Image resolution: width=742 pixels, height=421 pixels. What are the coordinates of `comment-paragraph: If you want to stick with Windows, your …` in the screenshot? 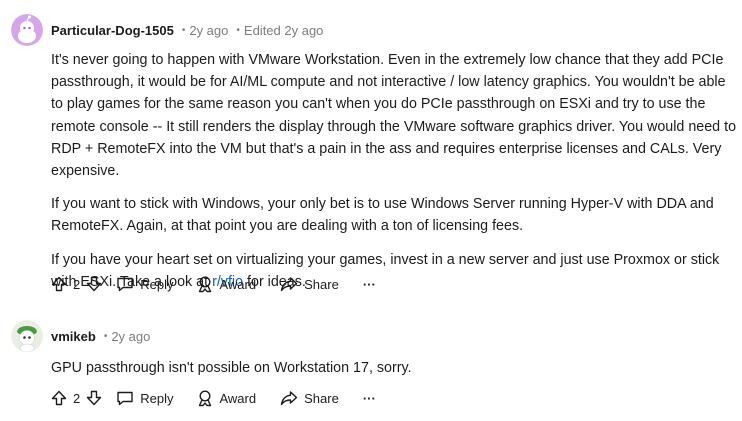 It's located at (382, 215).